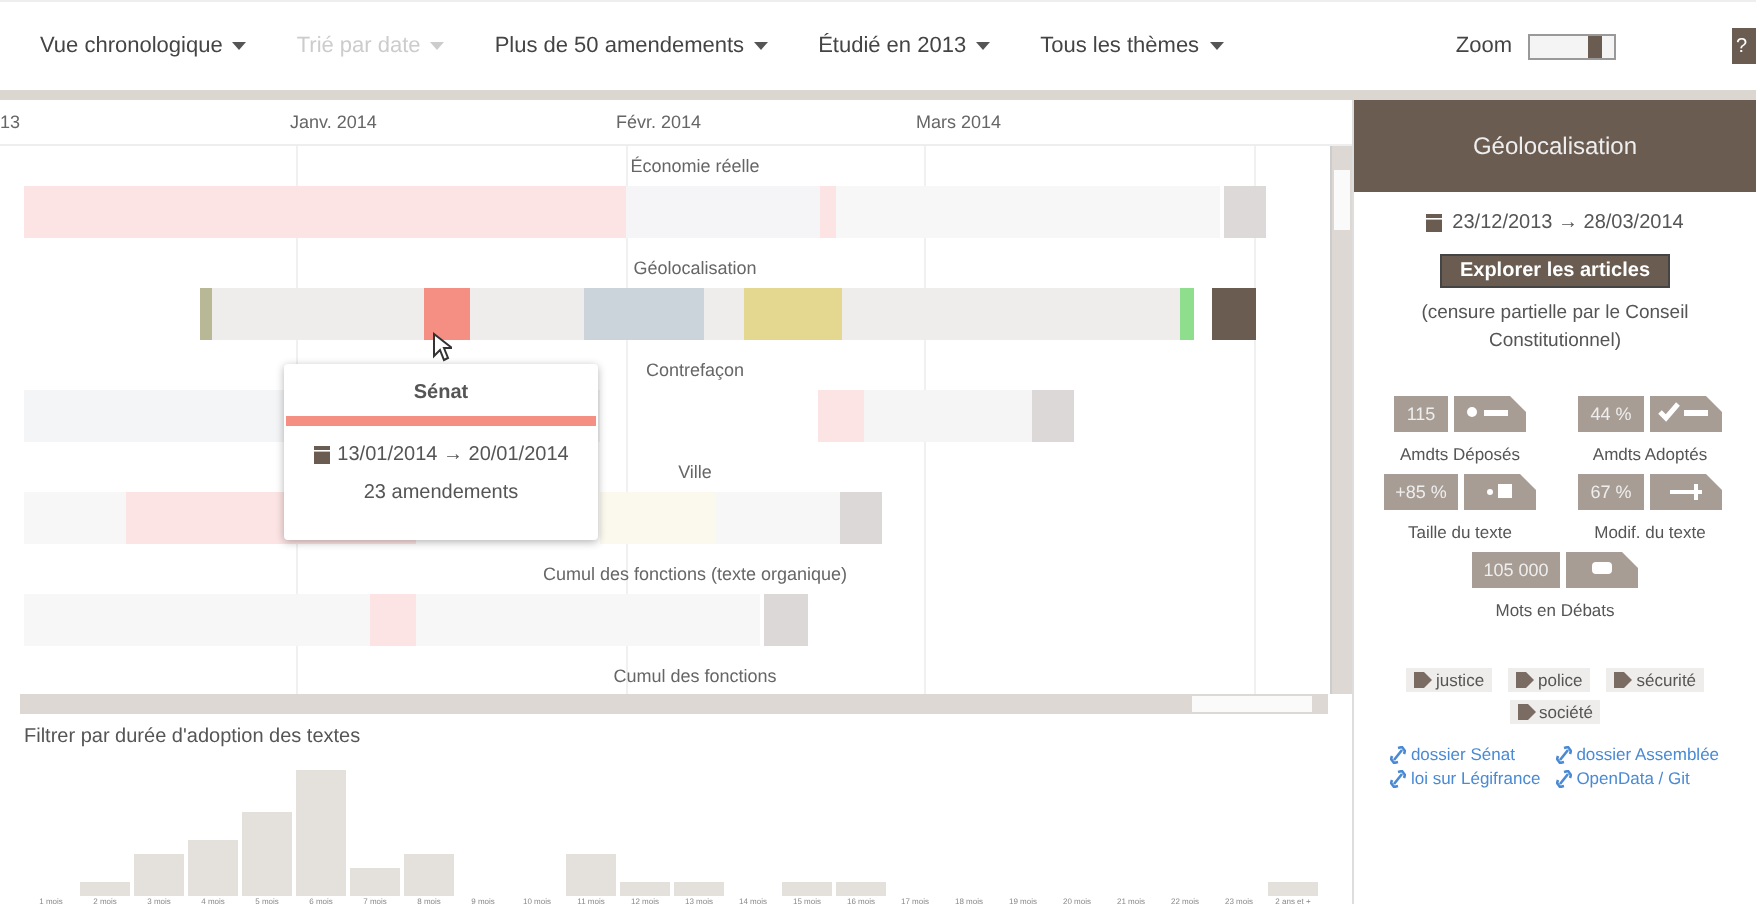 This screenshot has width=1756, height=904. What do you see at coordinates (1638, 754) in the screenshot?
I see `external-link: dossier Assemblée` at bounding box center [1638, 754].